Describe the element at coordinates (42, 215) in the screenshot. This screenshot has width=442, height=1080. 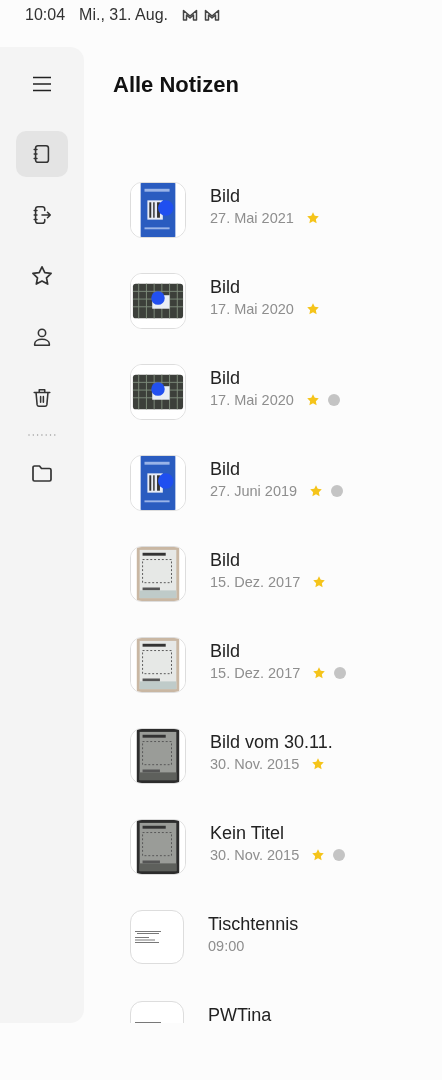
I see `notebook-arrow-icon` at that location.